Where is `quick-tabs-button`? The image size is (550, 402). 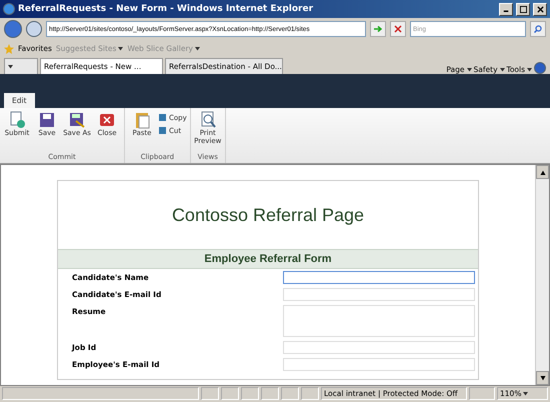
quick-tabs-button is located at coordinates (21, 66).